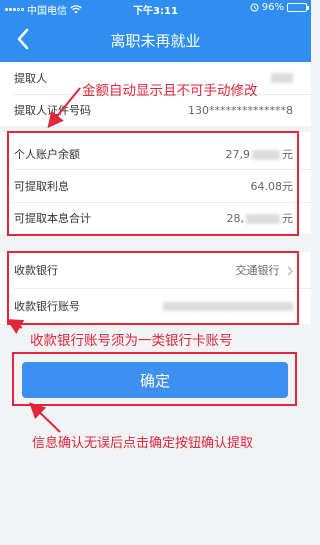 This screenshot has width=320, height=545. I want to click on arrow-confirm, so click(45, 417).